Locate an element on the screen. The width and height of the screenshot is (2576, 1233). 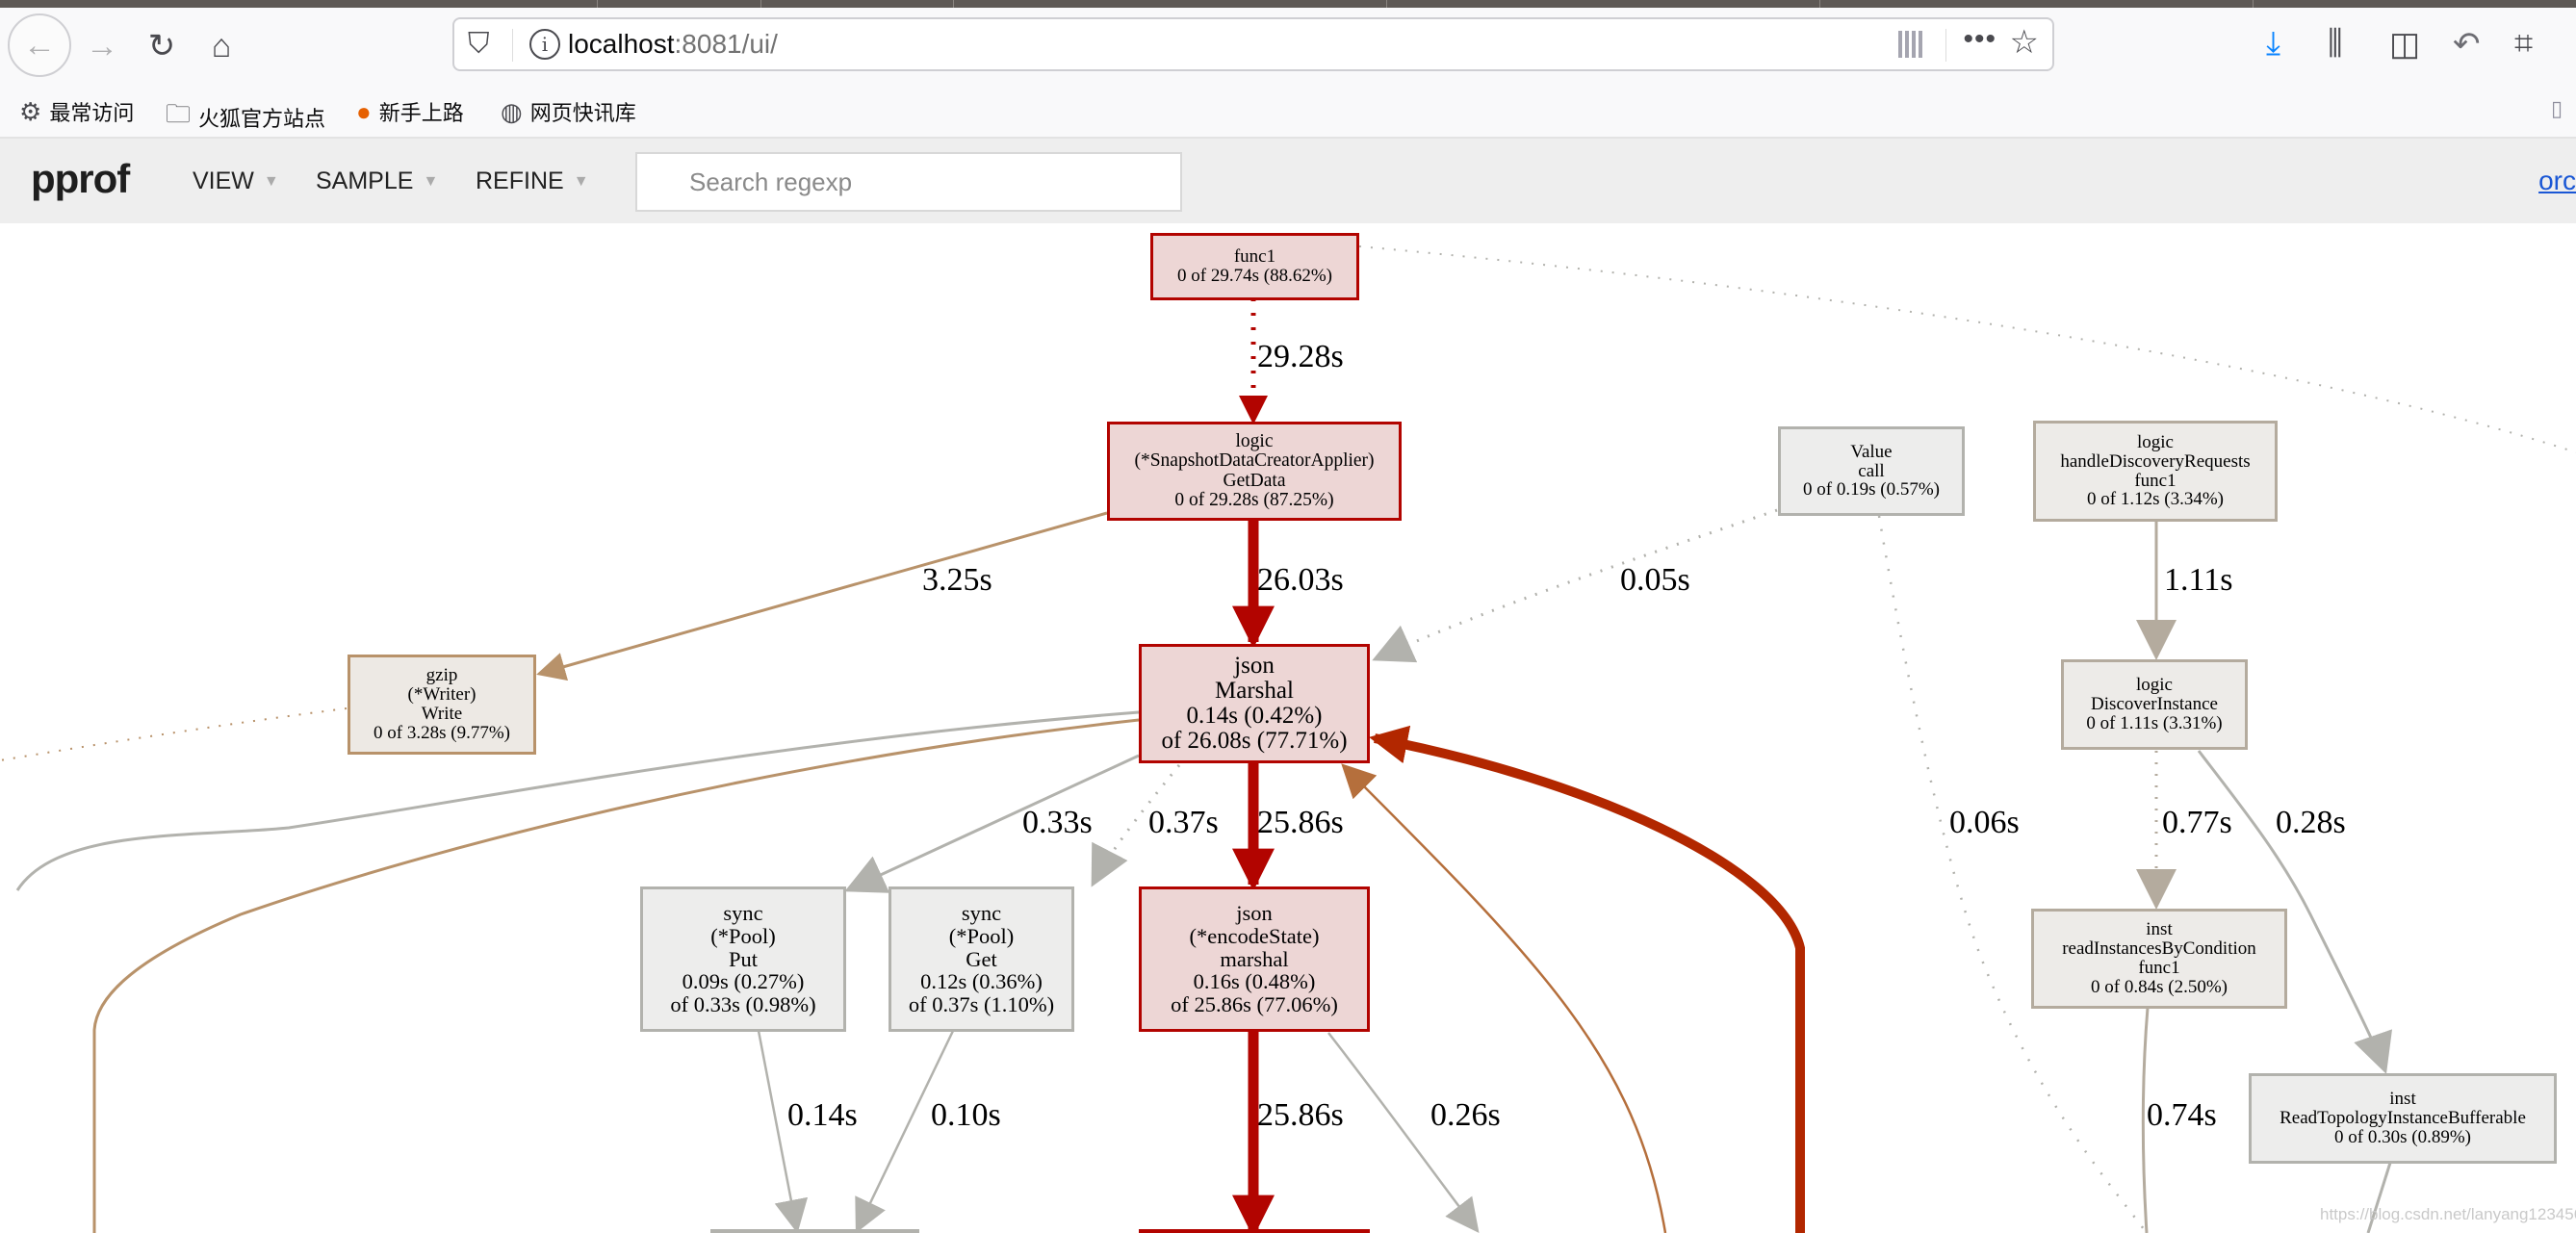
edge-label: 0.77s is located at coordinates (2197, 822).